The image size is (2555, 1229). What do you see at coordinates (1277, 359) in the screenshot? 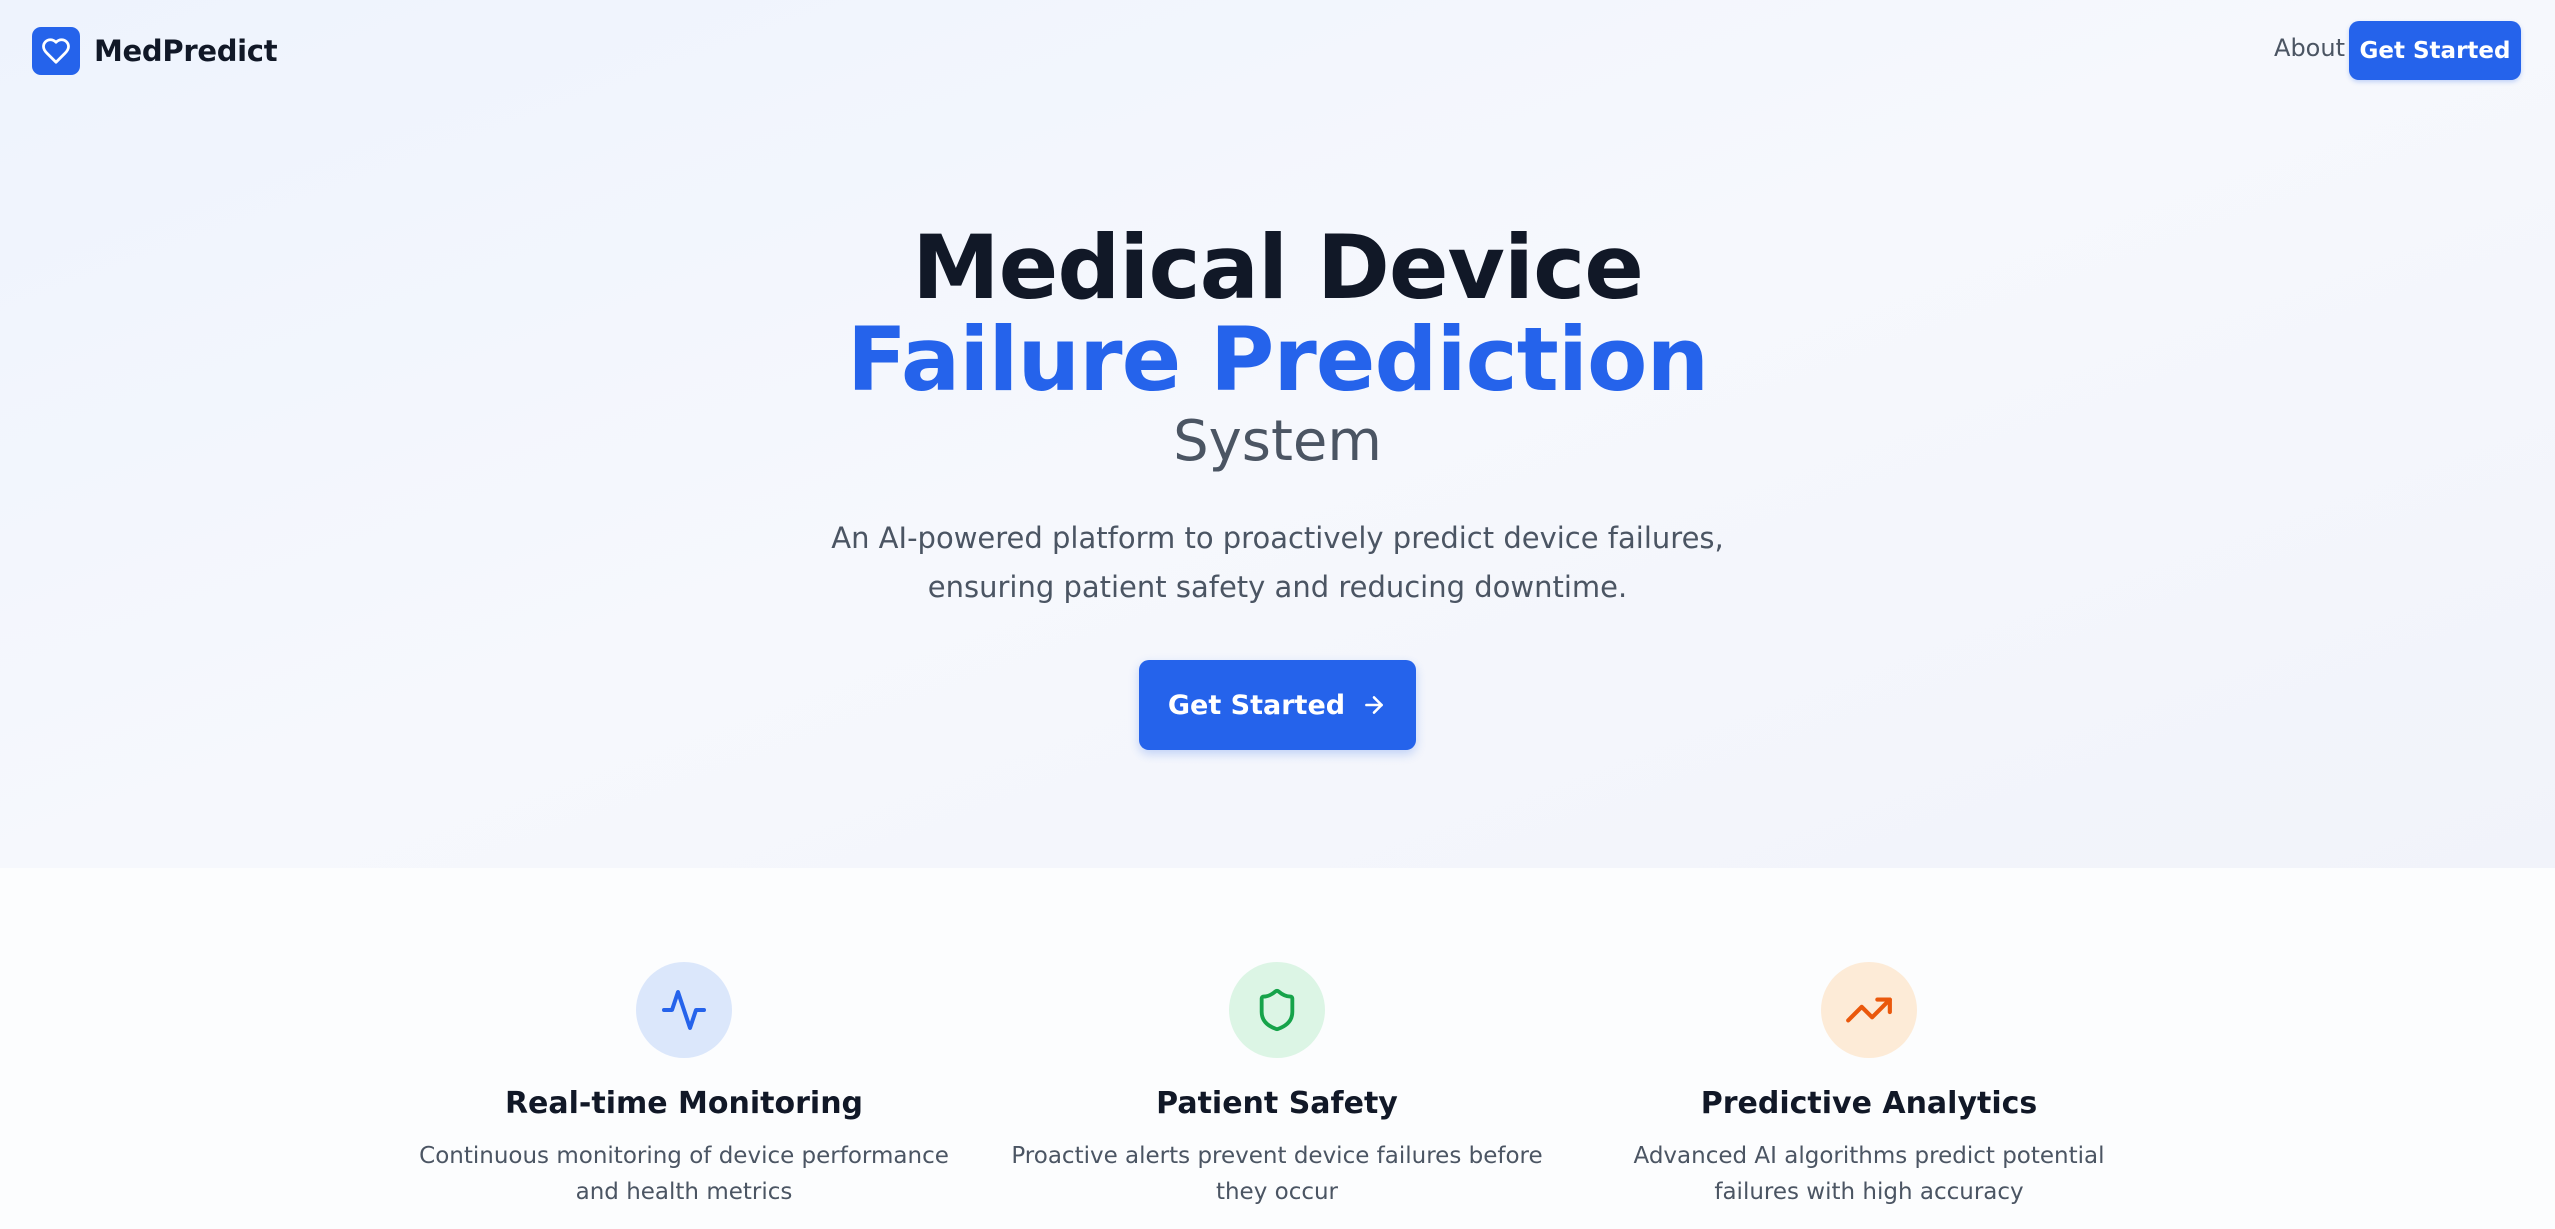
I see `hero-title-highlight: Failure Prediction` at bounding box center [1277, 359].